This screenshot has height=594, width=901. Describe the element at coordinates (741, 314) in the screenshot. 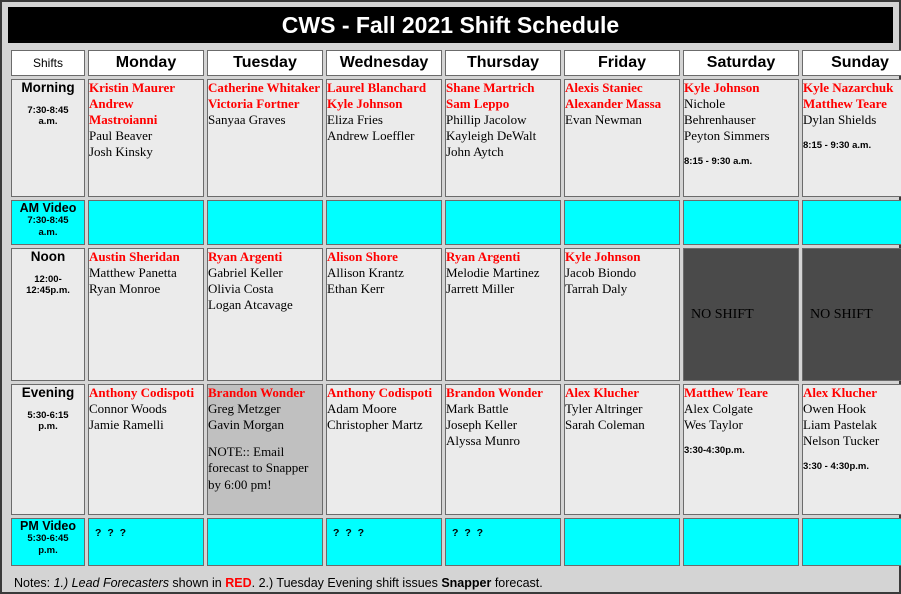

I see `shift-cell-noon-saturday: NO SHIFT` at that location.